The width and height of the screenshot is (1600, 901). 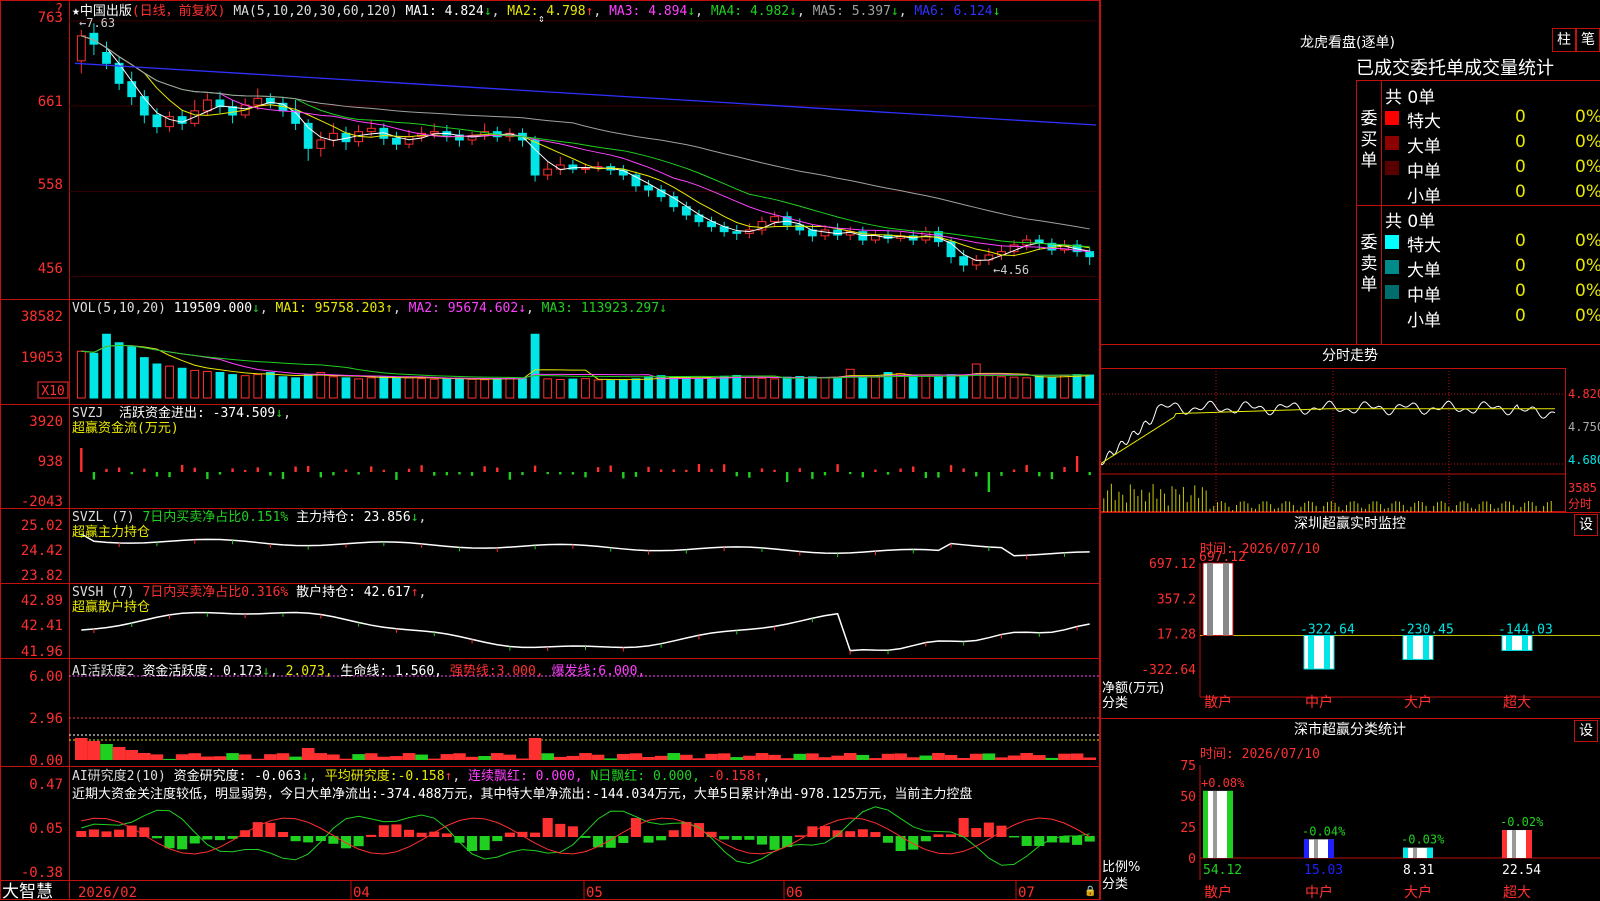 What do you see at coordinates (119, 308) in the screenshot?
I see `vol-title: VOL(5,10,20)` at bounding box center [119, 308].